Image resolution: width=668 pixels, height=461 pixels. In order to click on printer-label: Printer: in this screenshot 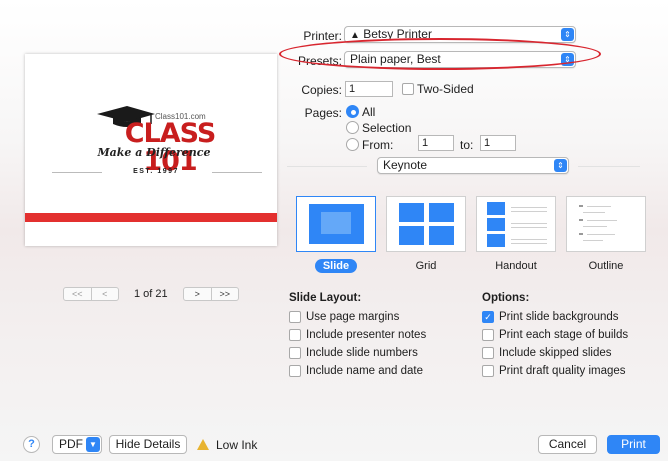, I will do `click(322, 36)`.